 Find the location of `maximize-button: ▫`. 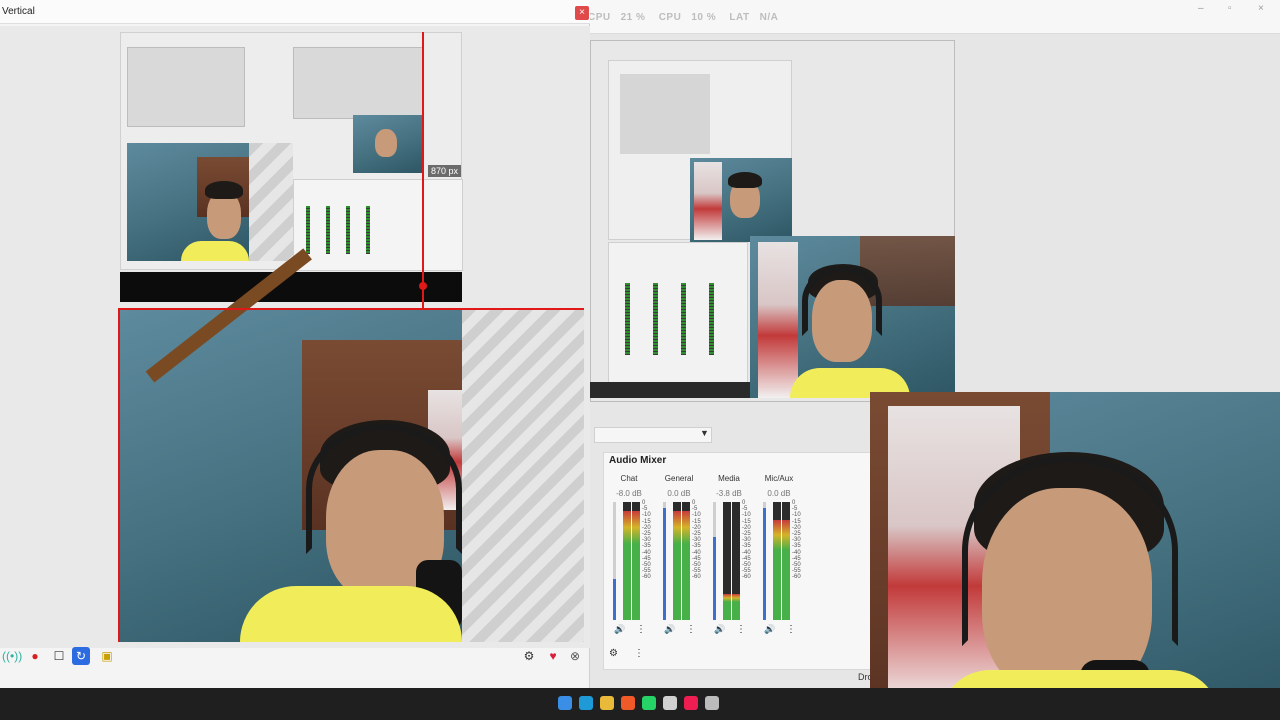

maximize-button: ▫ is located at coordinates (1230, 8).